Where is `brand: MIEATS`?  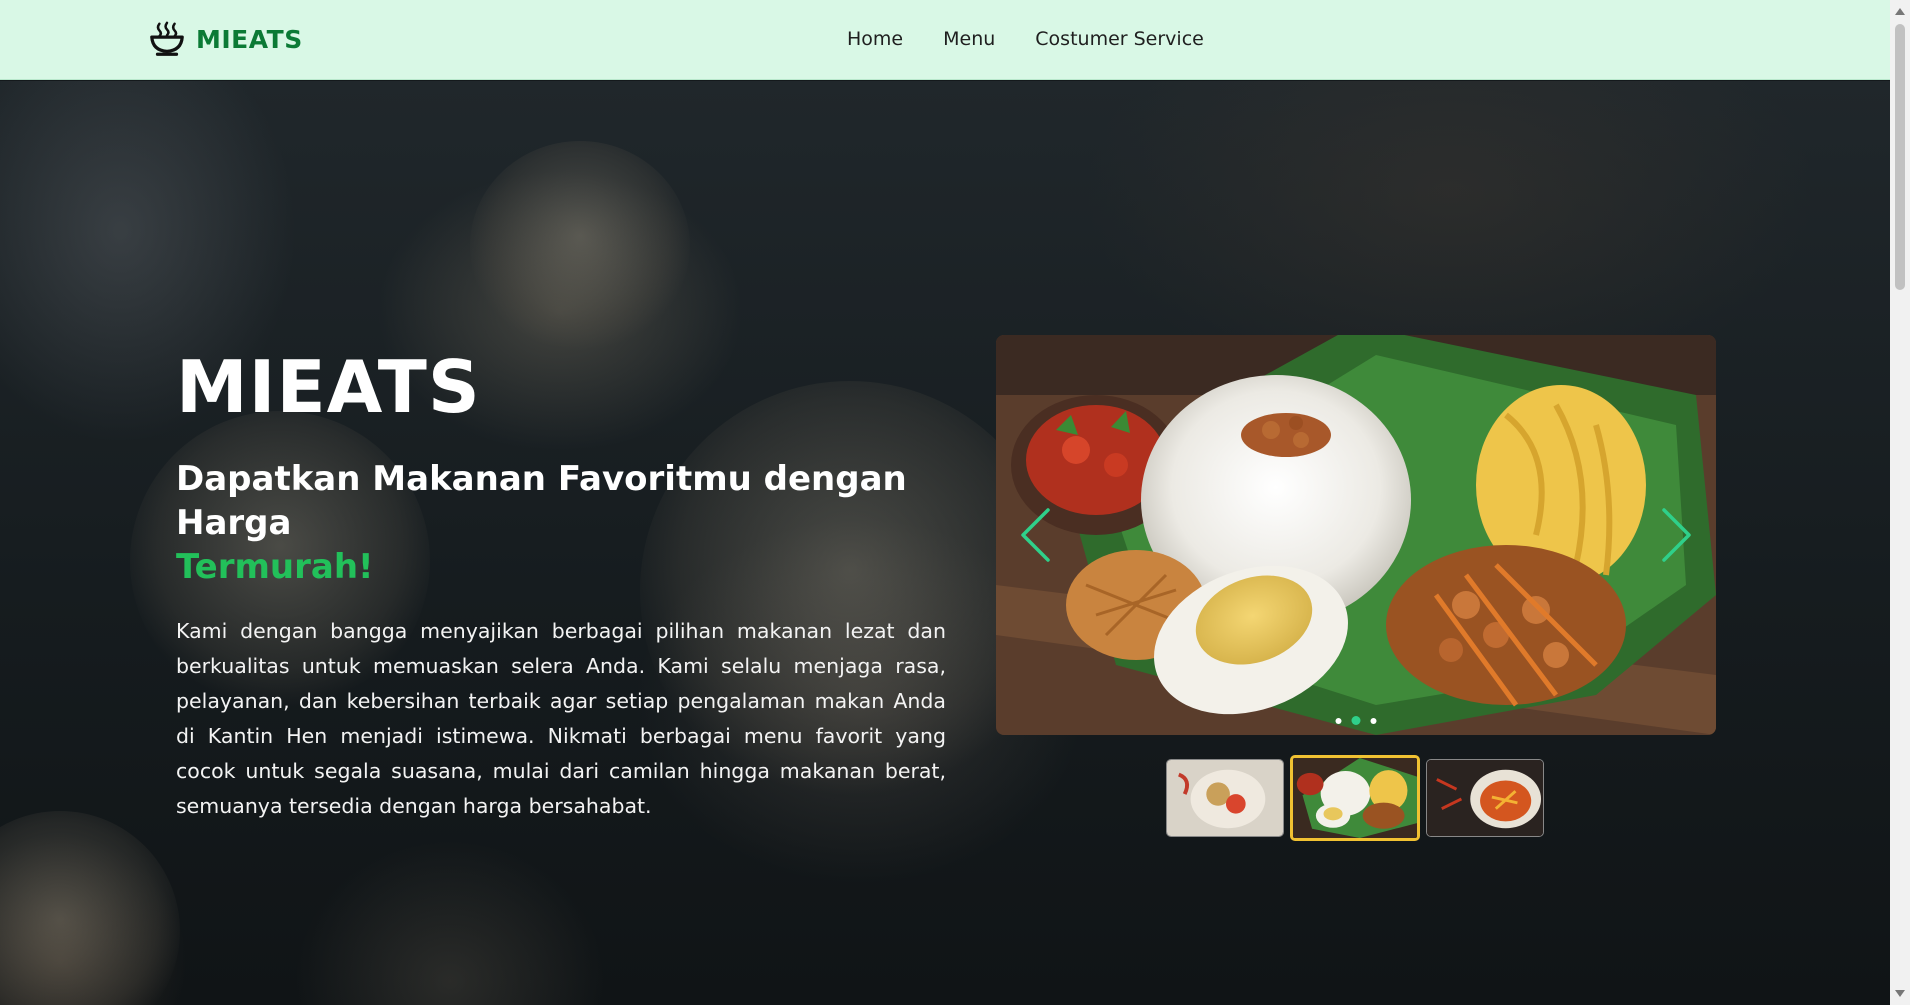
brand: MIEATS is located at coordinates (225, 39).